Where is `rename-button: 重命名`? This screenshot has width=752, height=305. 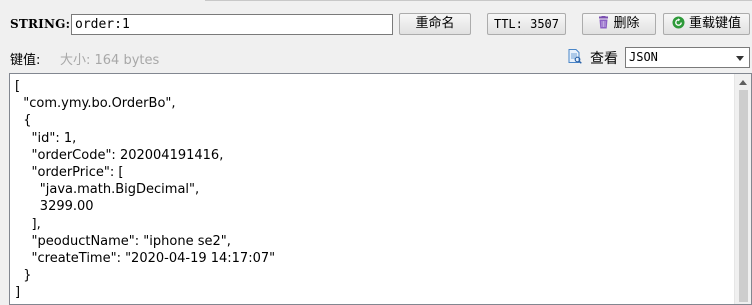
rename-button: 重命名 is located at coordinates (435, 24).